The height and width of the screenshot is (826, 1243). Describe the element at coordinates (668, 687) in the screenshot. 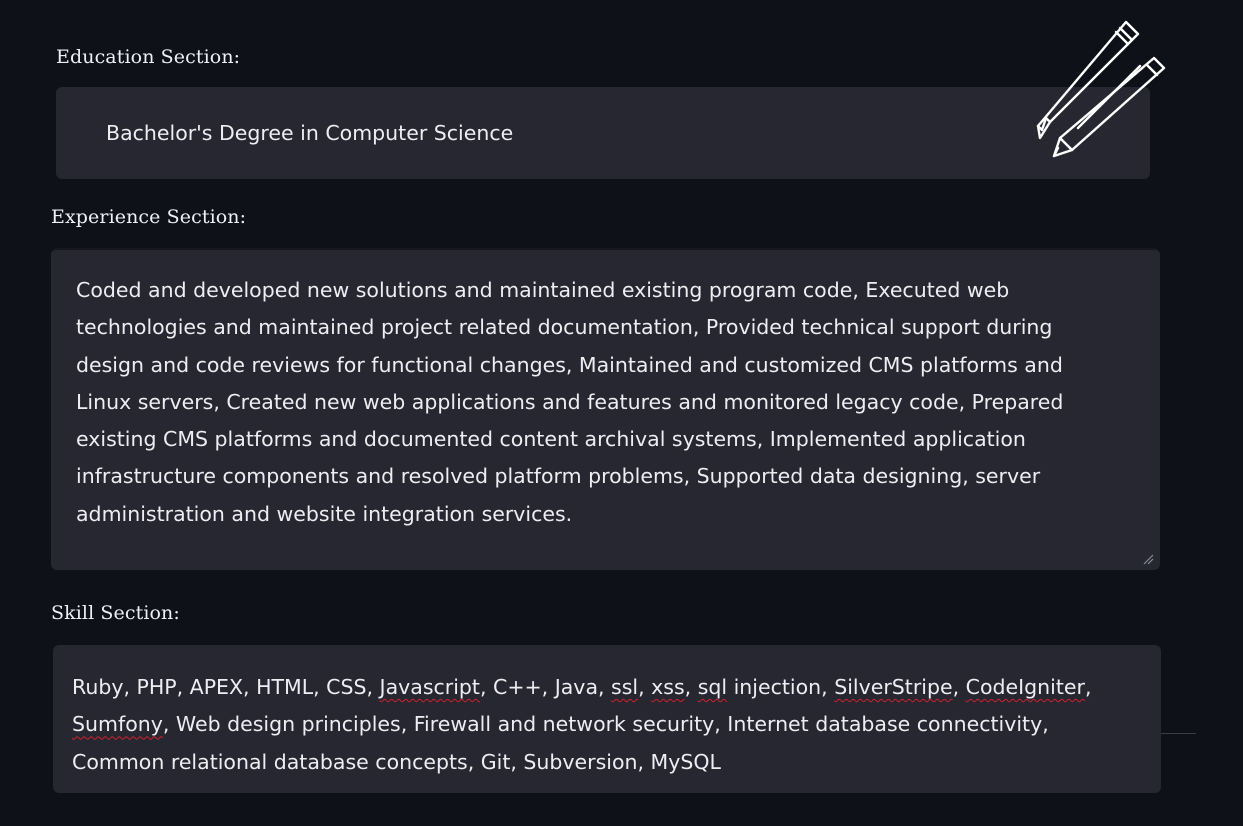

I see `skill-misspelled-word: xss` at that location.